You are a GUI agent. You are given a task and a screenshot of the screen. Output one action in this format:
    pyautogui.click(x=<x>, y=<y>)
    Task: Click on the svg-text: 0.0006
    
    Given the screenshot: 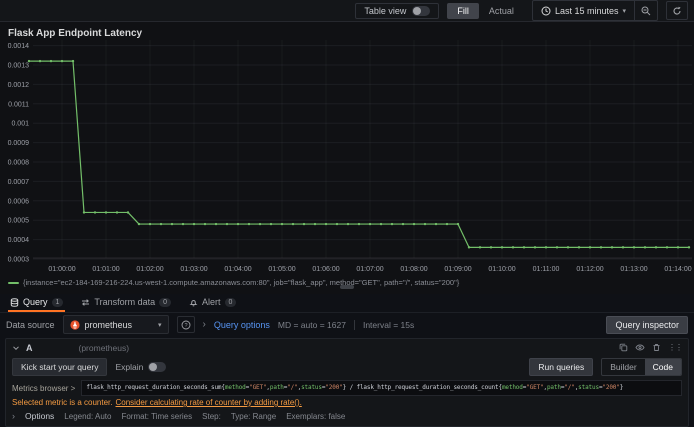 What is the action you would take?
    pyautogui.click(x=19, y=201)
    